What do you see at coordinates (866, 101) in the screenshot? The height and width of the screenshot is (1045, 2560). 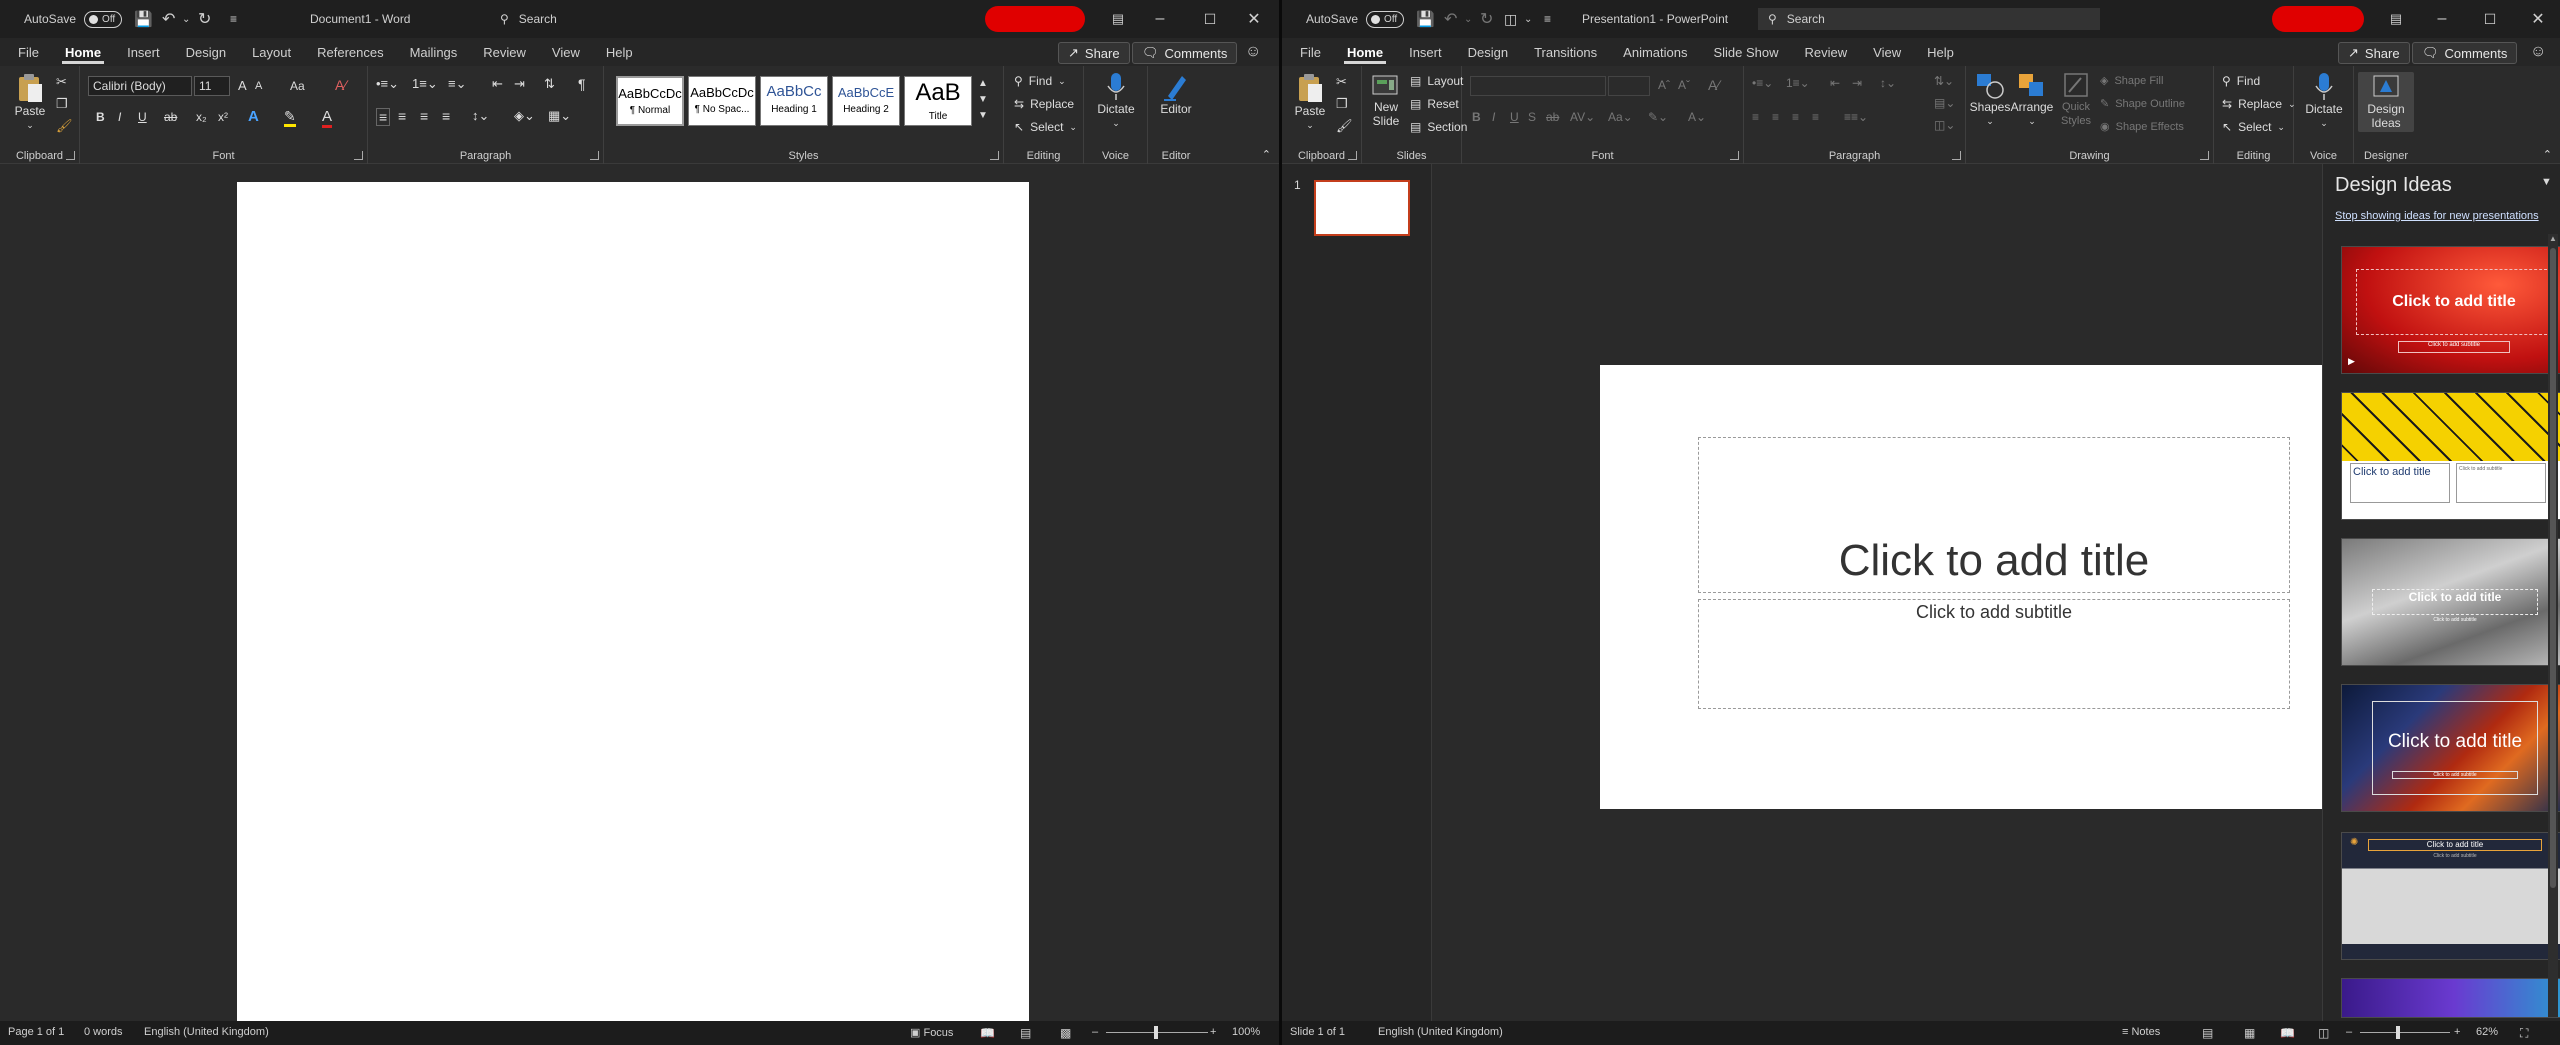 I see `style-heading-2: AaBbCcE Heading 2` at bounding box center [866, 101].